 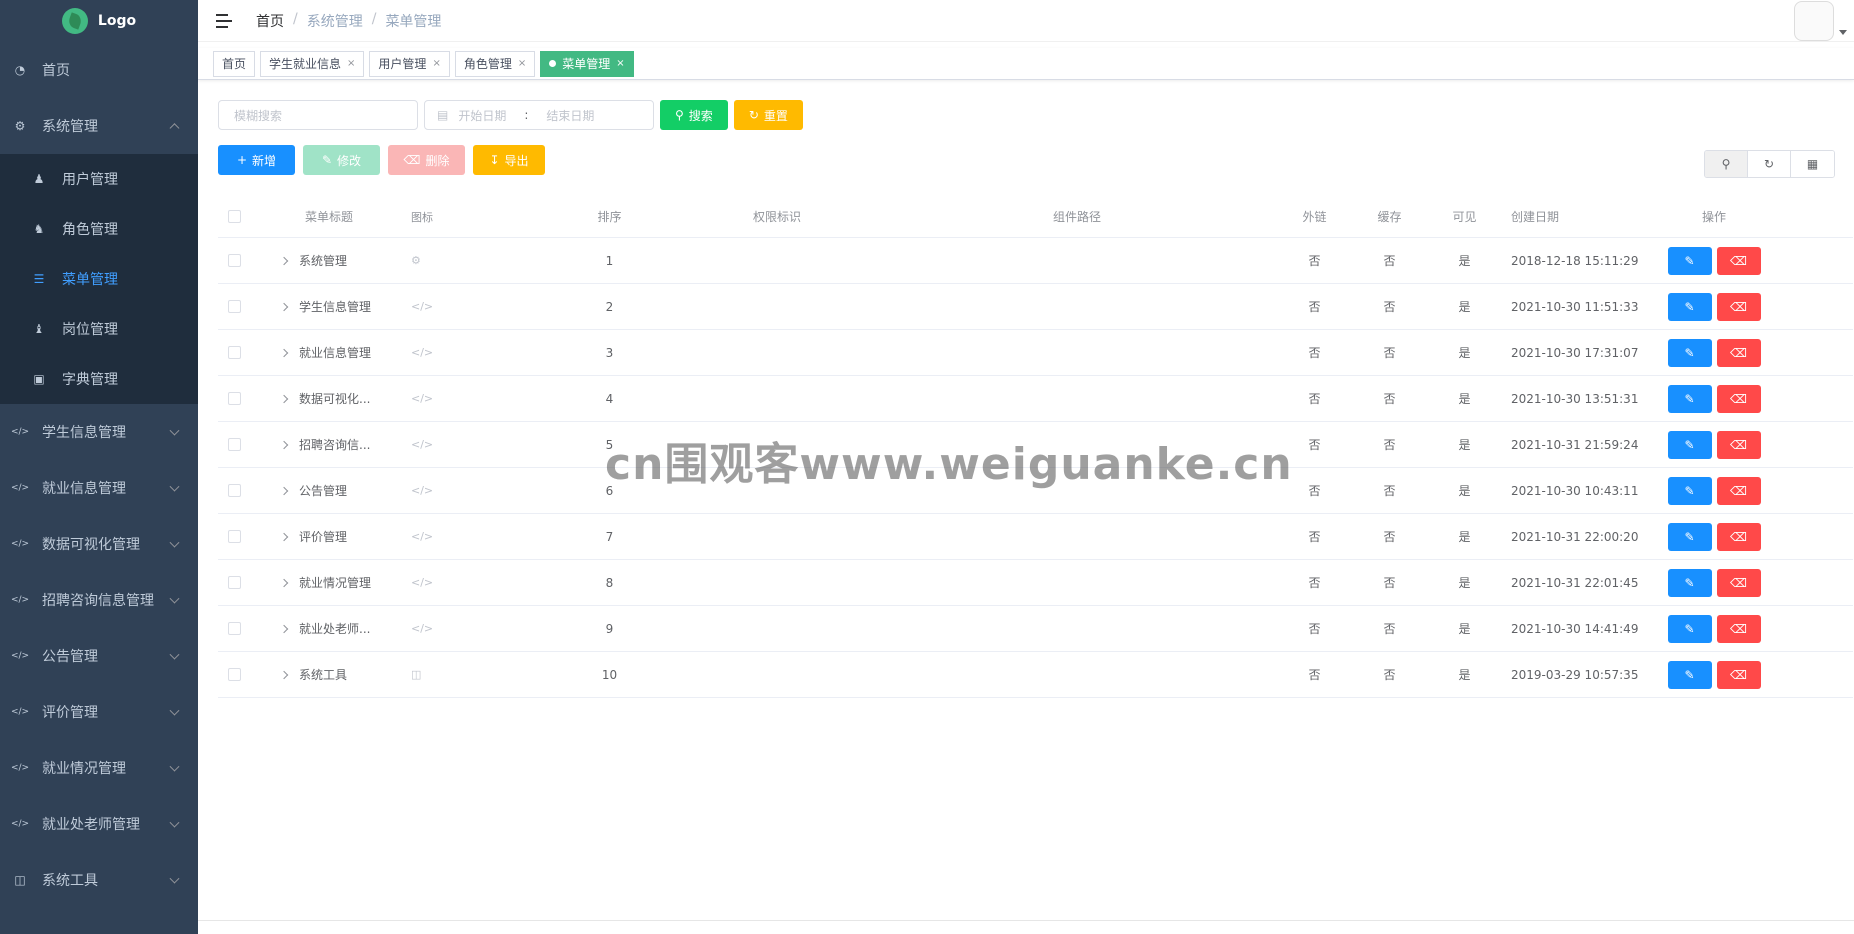 I want to click on sidebar-item: ◫ 系统工具, so click(x=99, y=880).